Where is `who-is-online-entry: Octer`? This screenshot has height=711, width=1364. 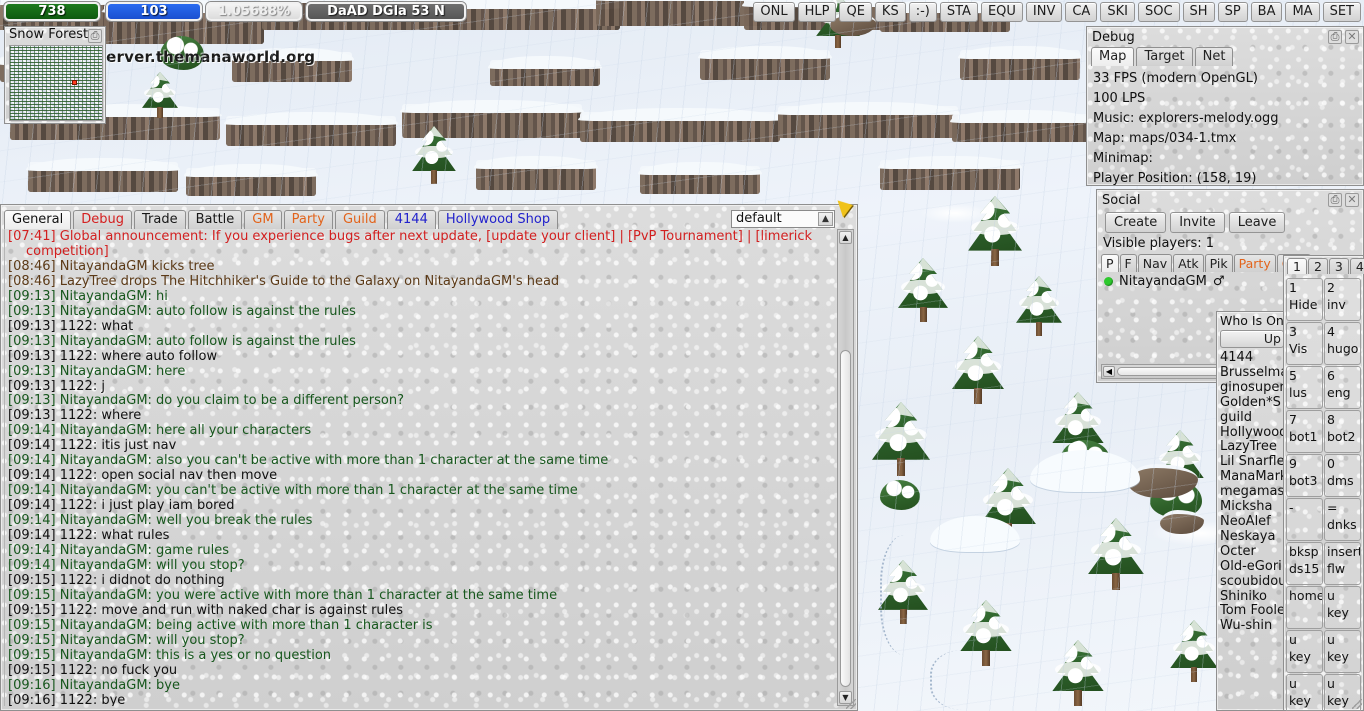 who-is-online-entry: Octer is located at coordinates (1251, 552).